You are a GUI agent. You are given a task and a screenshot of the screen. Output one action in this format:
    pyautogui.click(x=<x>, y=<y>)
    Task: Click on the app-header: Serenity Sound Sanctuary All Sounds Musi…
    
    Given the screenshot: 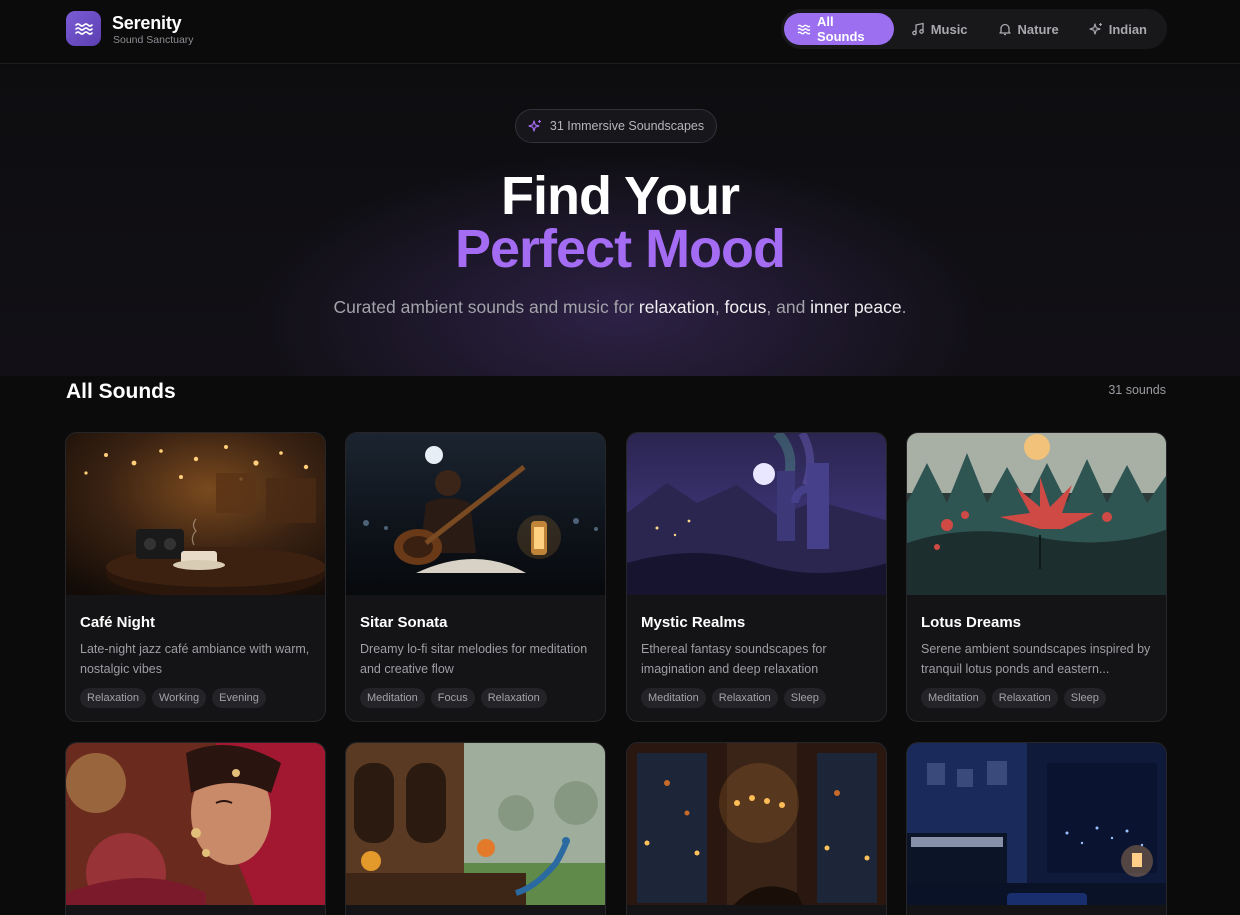 What is the action you would take?
    pyautogui.click(x=620, y=32)
    